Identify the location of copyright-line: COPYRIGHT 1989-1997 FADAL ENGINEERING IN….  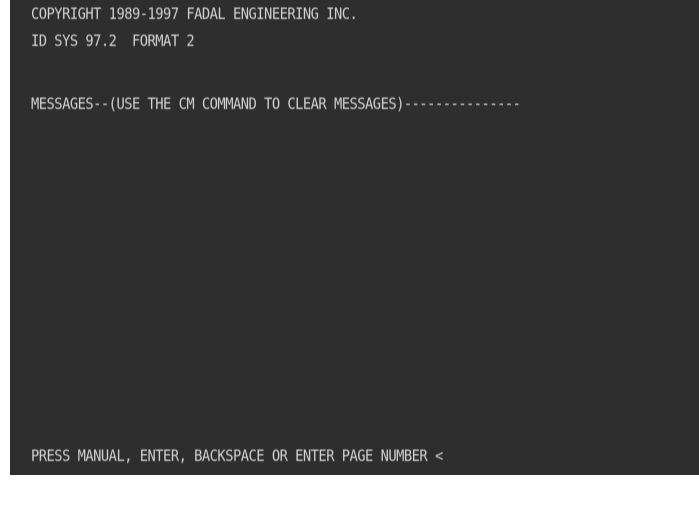
(194, 13).